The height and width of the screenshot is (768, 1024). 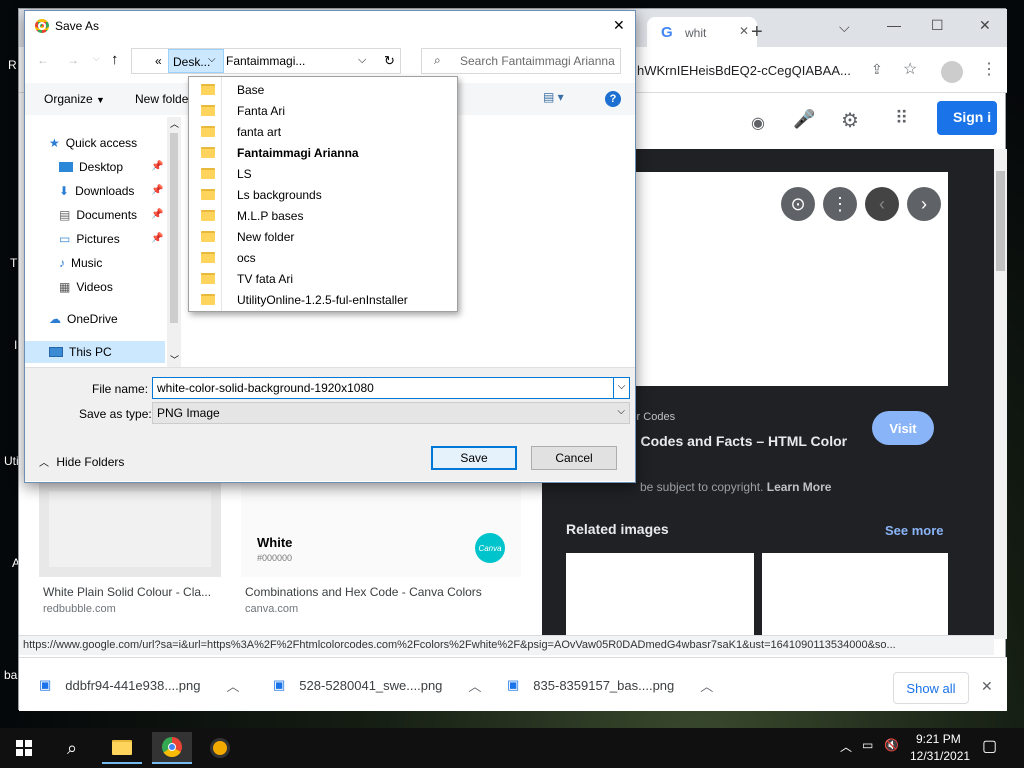 What do you see at coordinates (323, 236) in the screenshot?
I see `dropdown-folder-item: New folder` at bounding box center [323, 236].